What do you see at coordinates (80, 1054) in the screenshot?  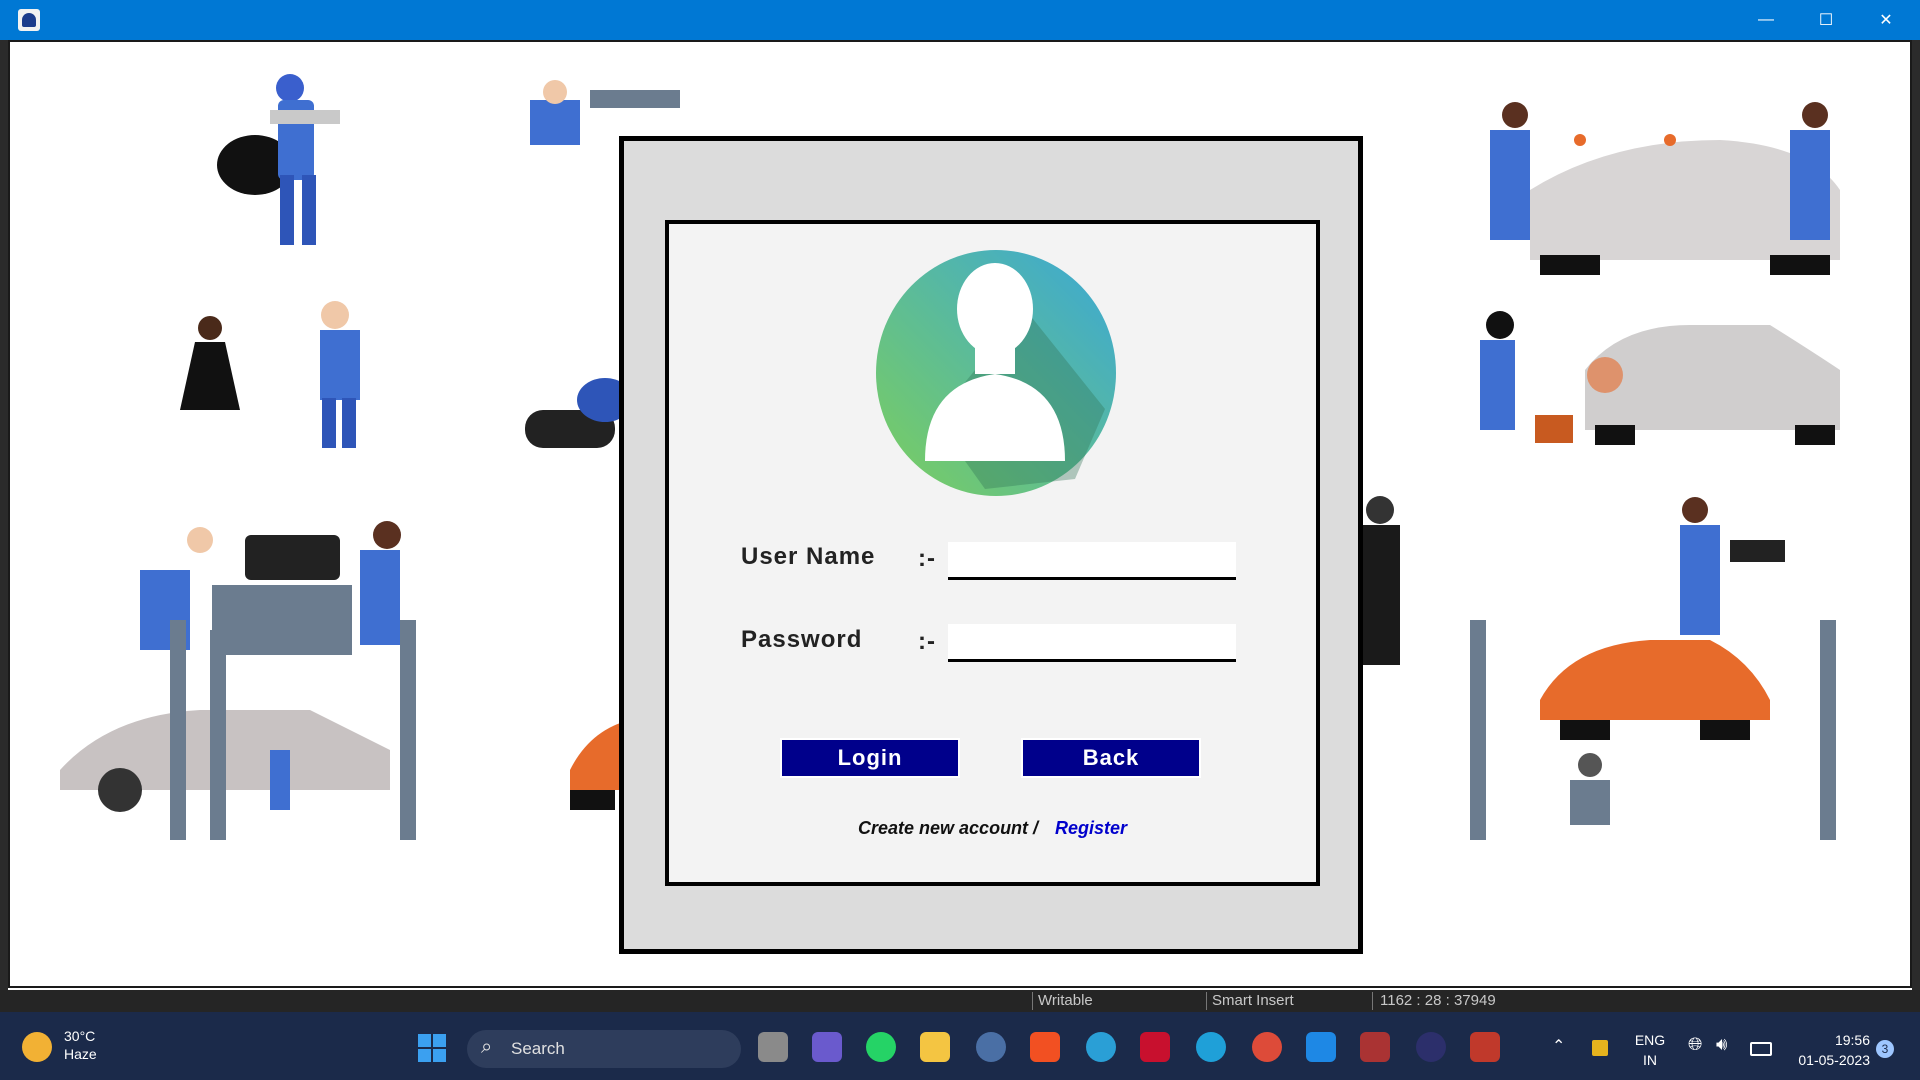 I see `weather-desc: Haze` at bounding box center [80, 1054].